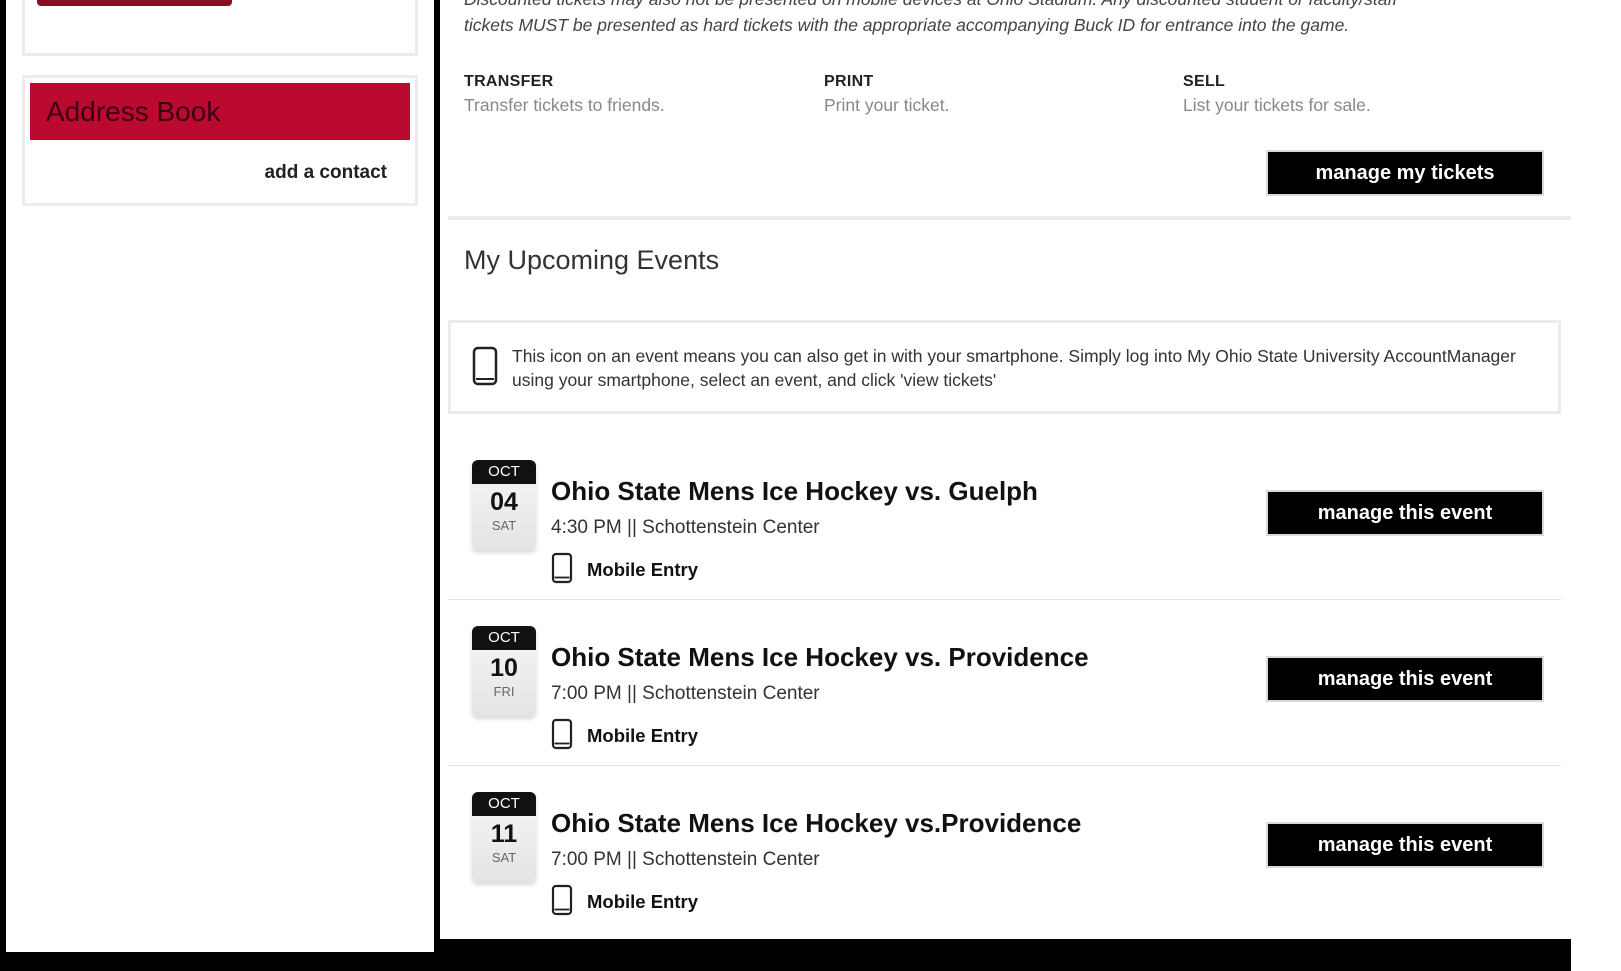 The width and height of the screenshot is (1621, 971). What do you see at coordinates (504, 668) in the screenshot?
I see `event-day: 10` at bounding box center [504, 668].